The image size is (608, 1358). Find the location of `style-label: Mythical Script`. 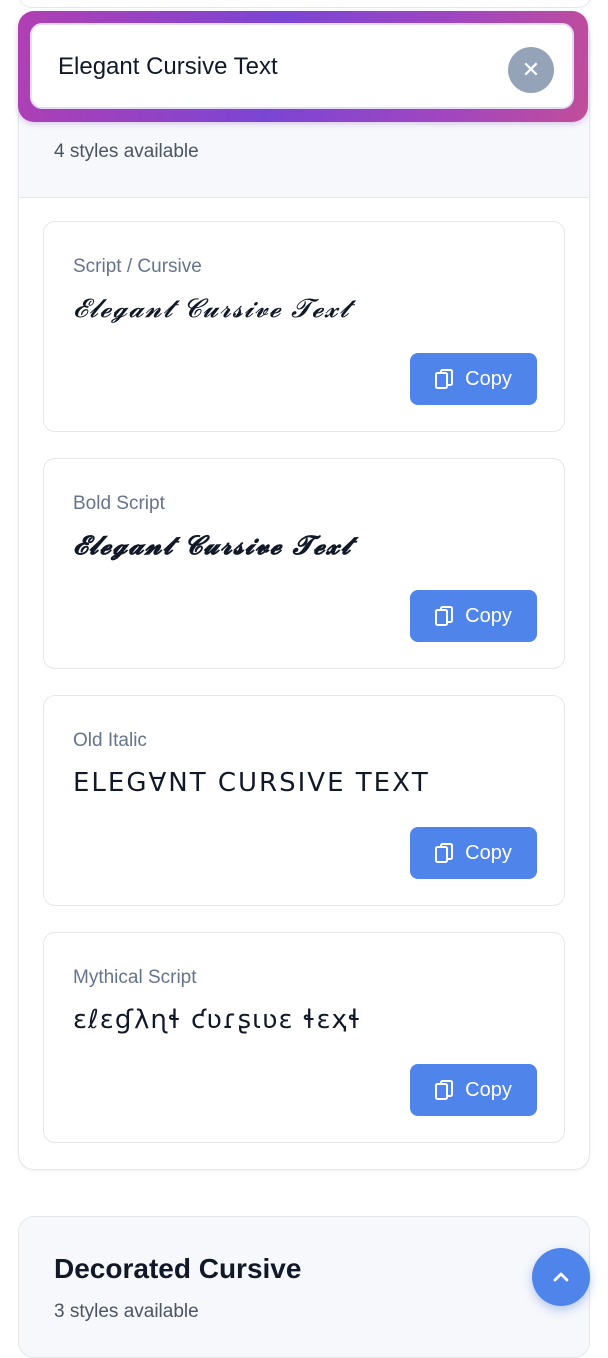

style-label: Mythical Script is located at coordinates (135, 977).